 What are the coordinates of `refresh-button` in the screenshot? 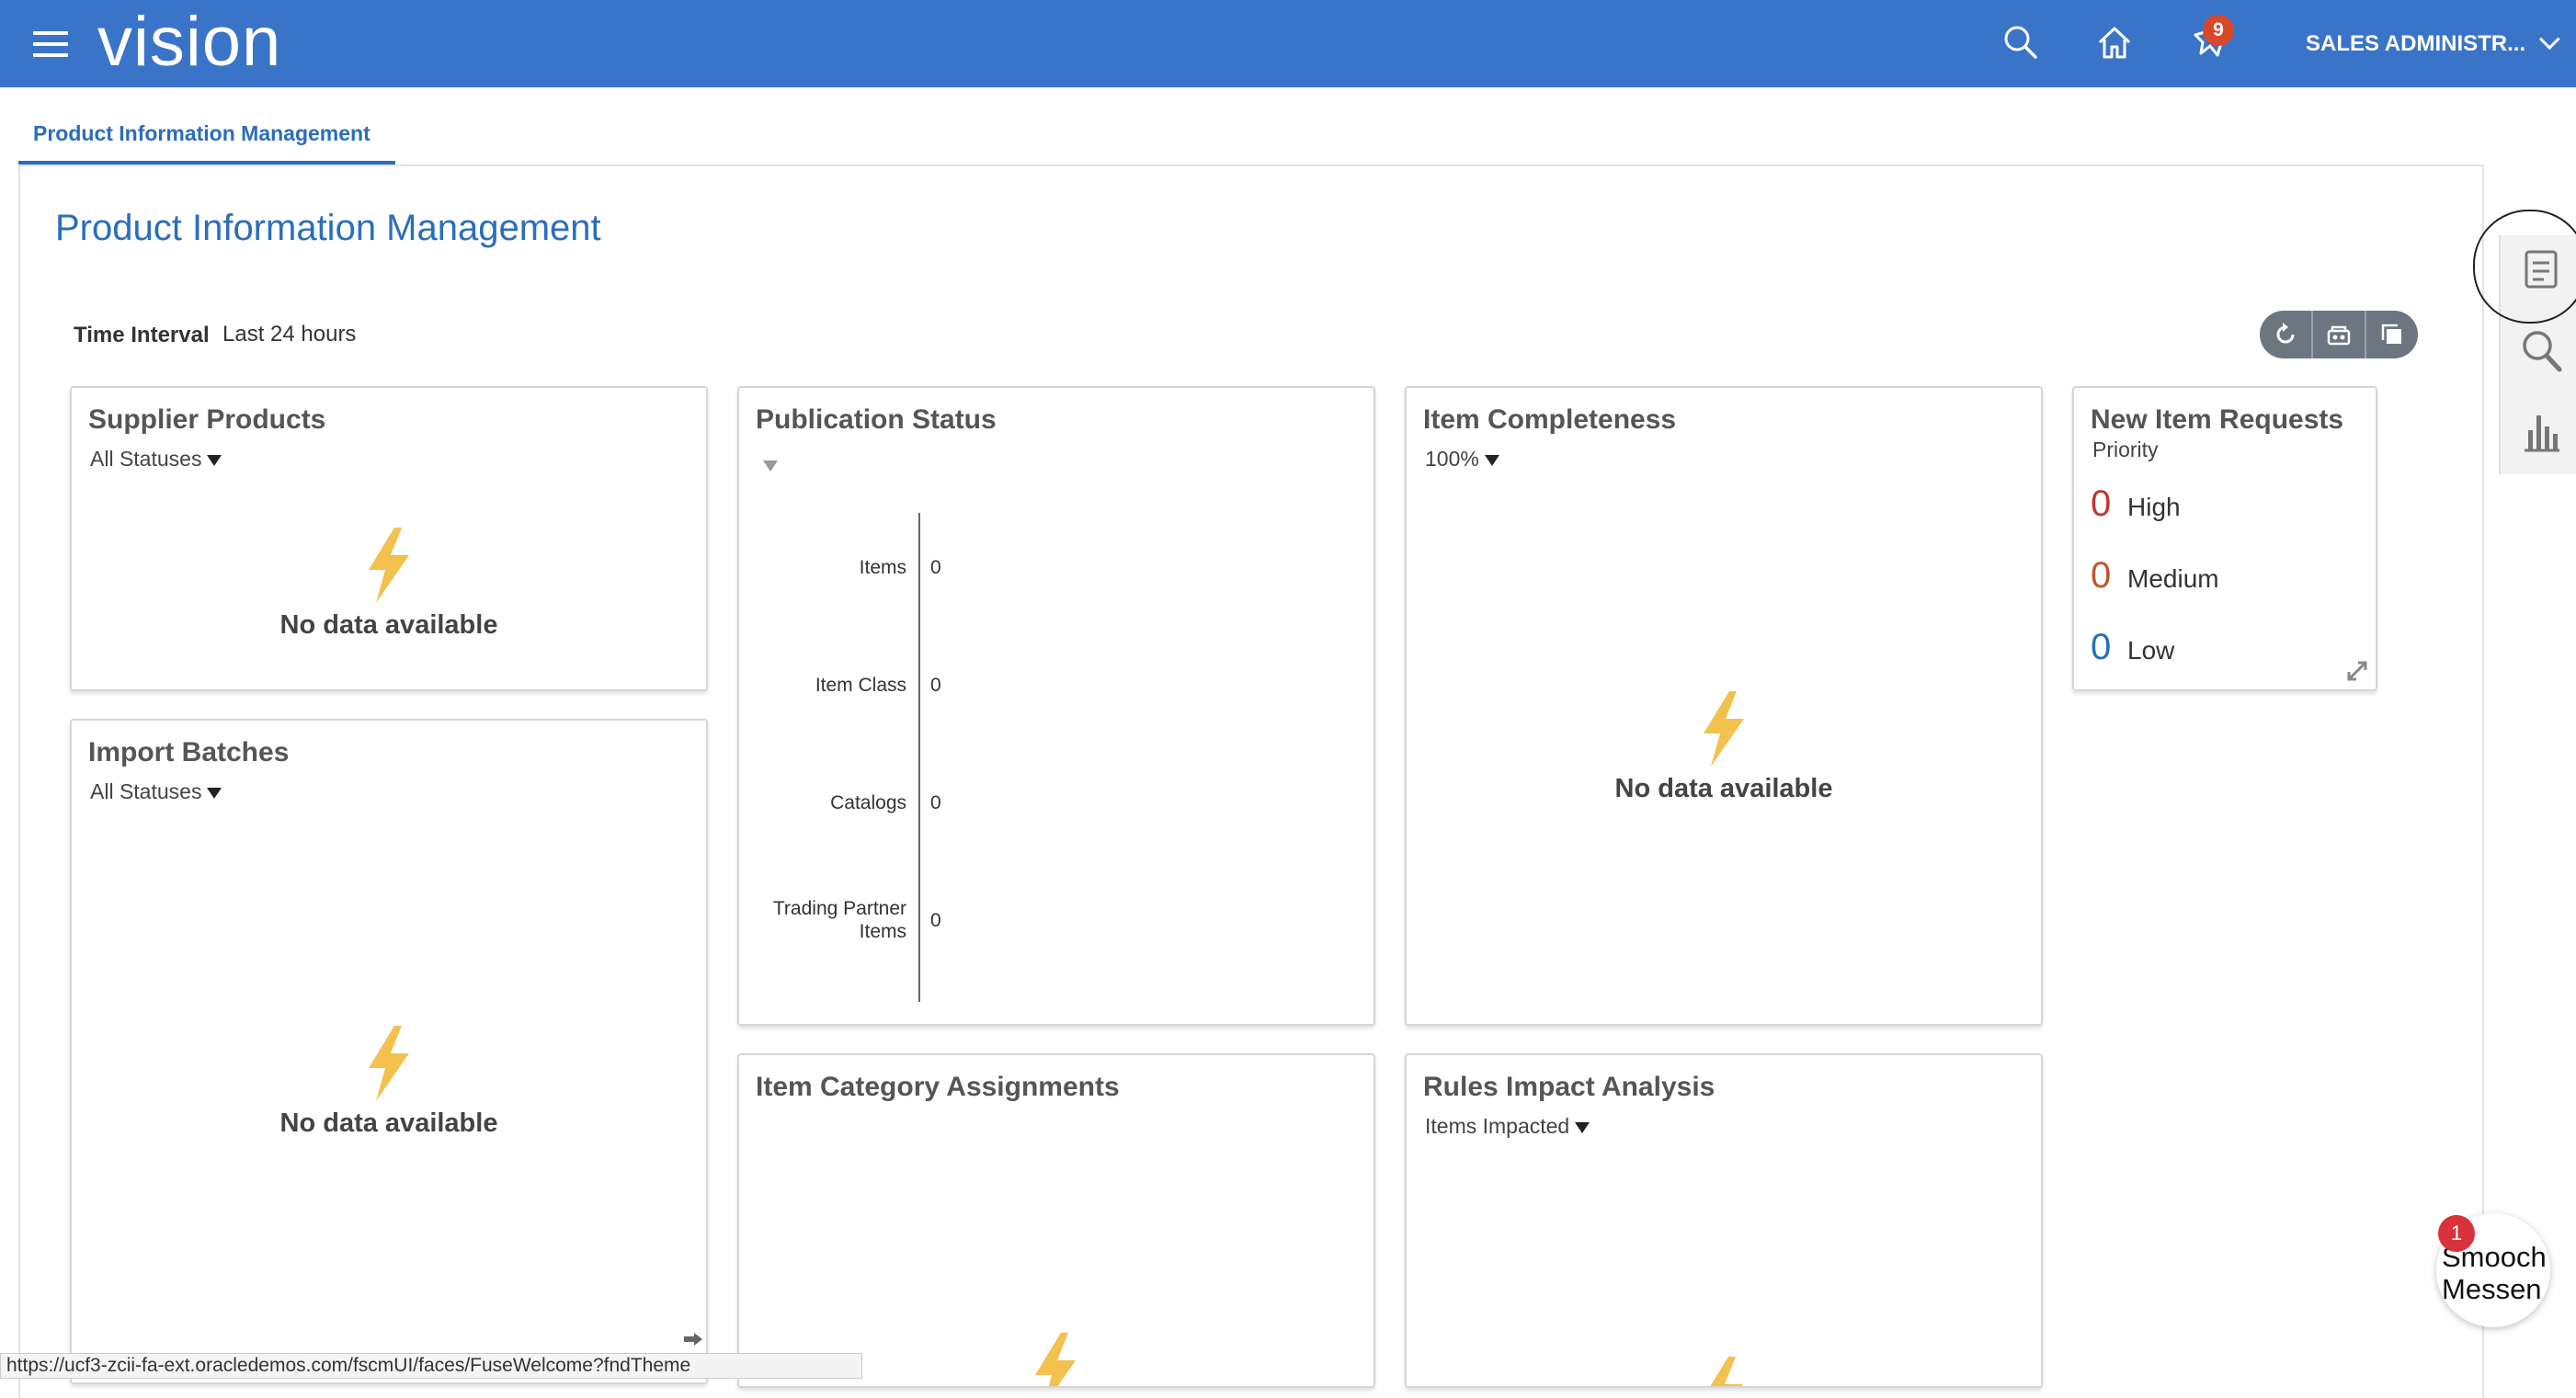 It's located at (2286, 334).